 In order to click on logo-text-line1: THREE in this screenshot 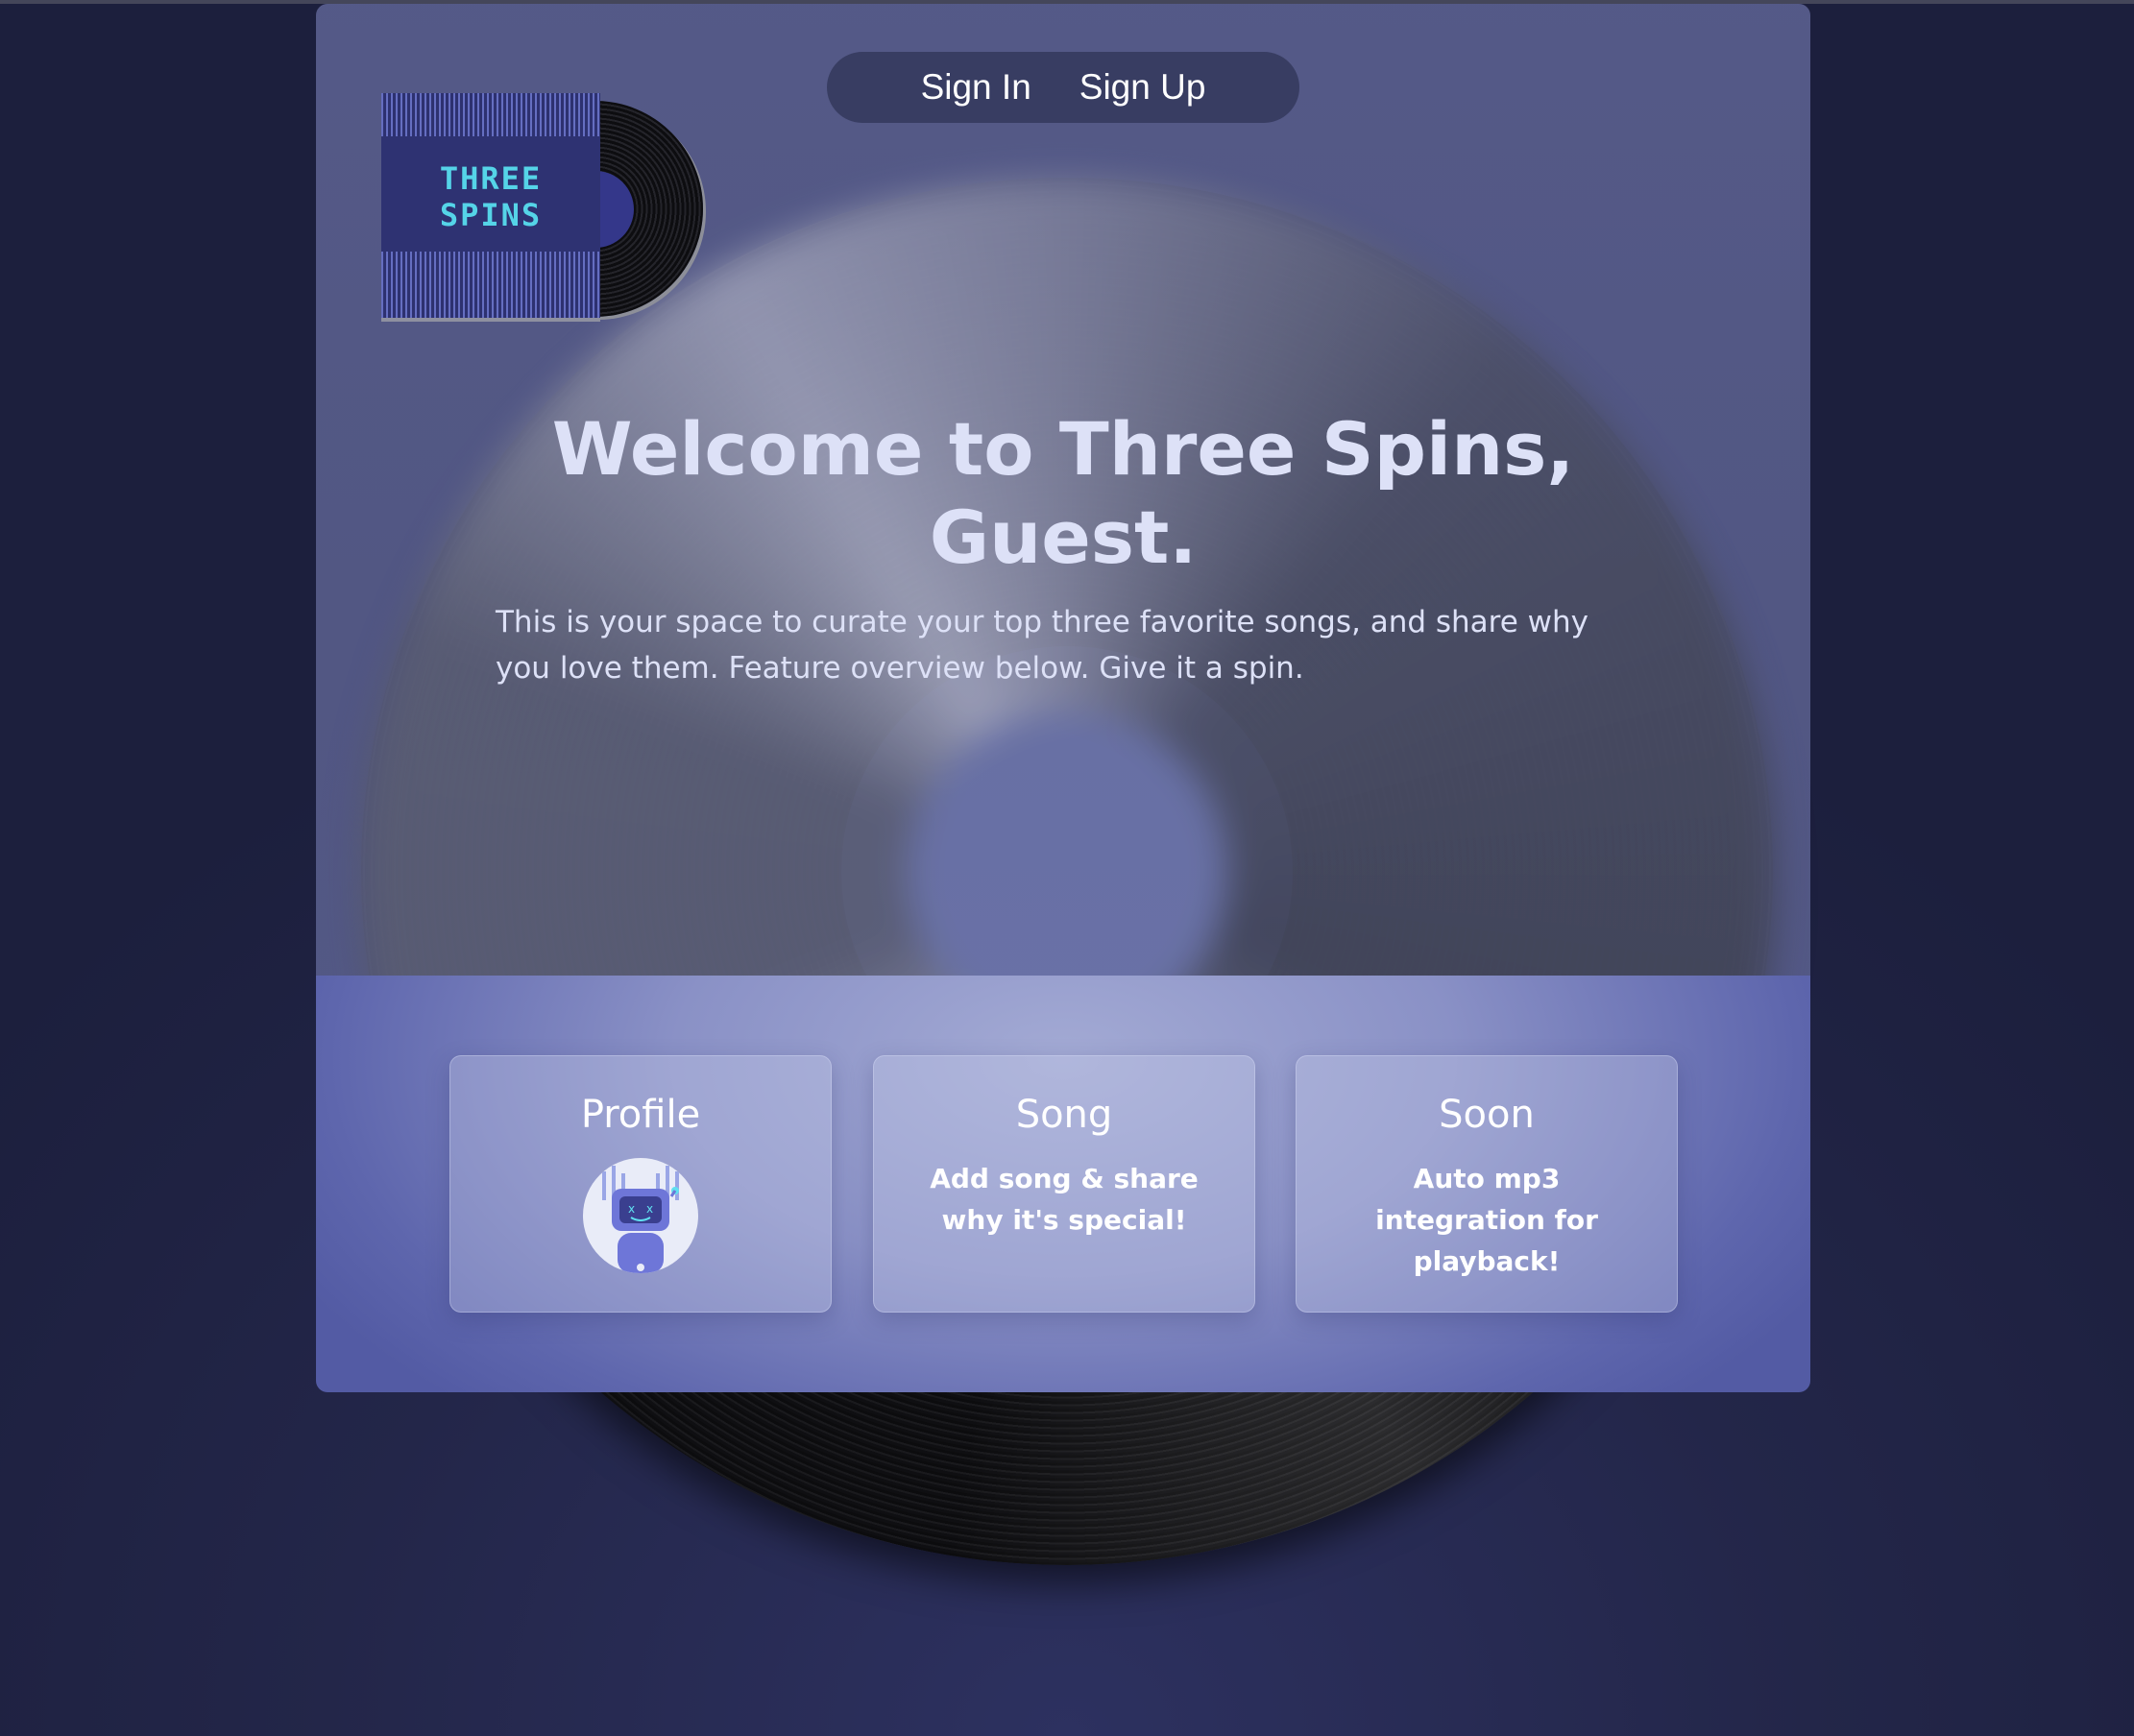, I will do `click(491, 178)`.